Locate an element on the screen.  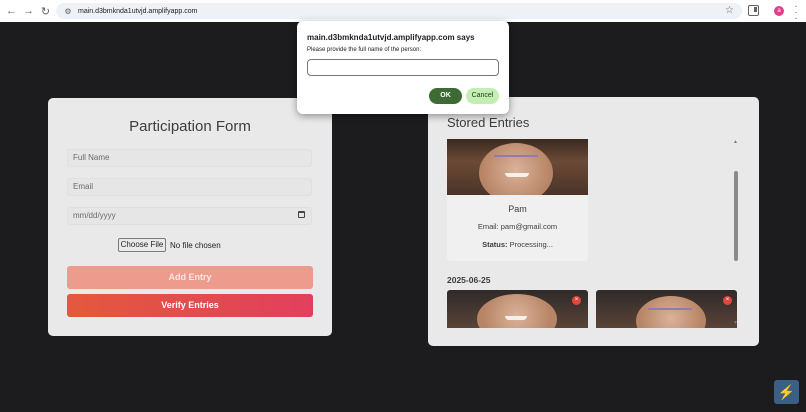
entry-email-label: Email: is located at coordinates (488, 226).